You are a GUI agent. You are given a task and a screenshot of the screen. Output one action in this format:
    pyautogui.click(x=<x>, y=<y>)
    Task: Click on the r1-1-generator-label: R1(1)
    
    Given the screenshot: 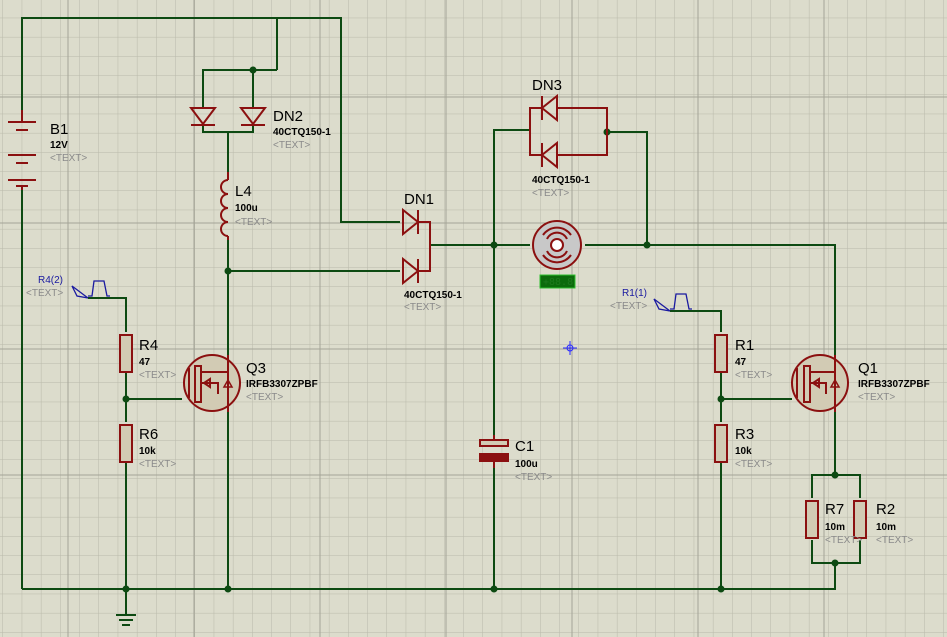 What is the action you would take?
    pyautogui.click(x=634, y=293)
    